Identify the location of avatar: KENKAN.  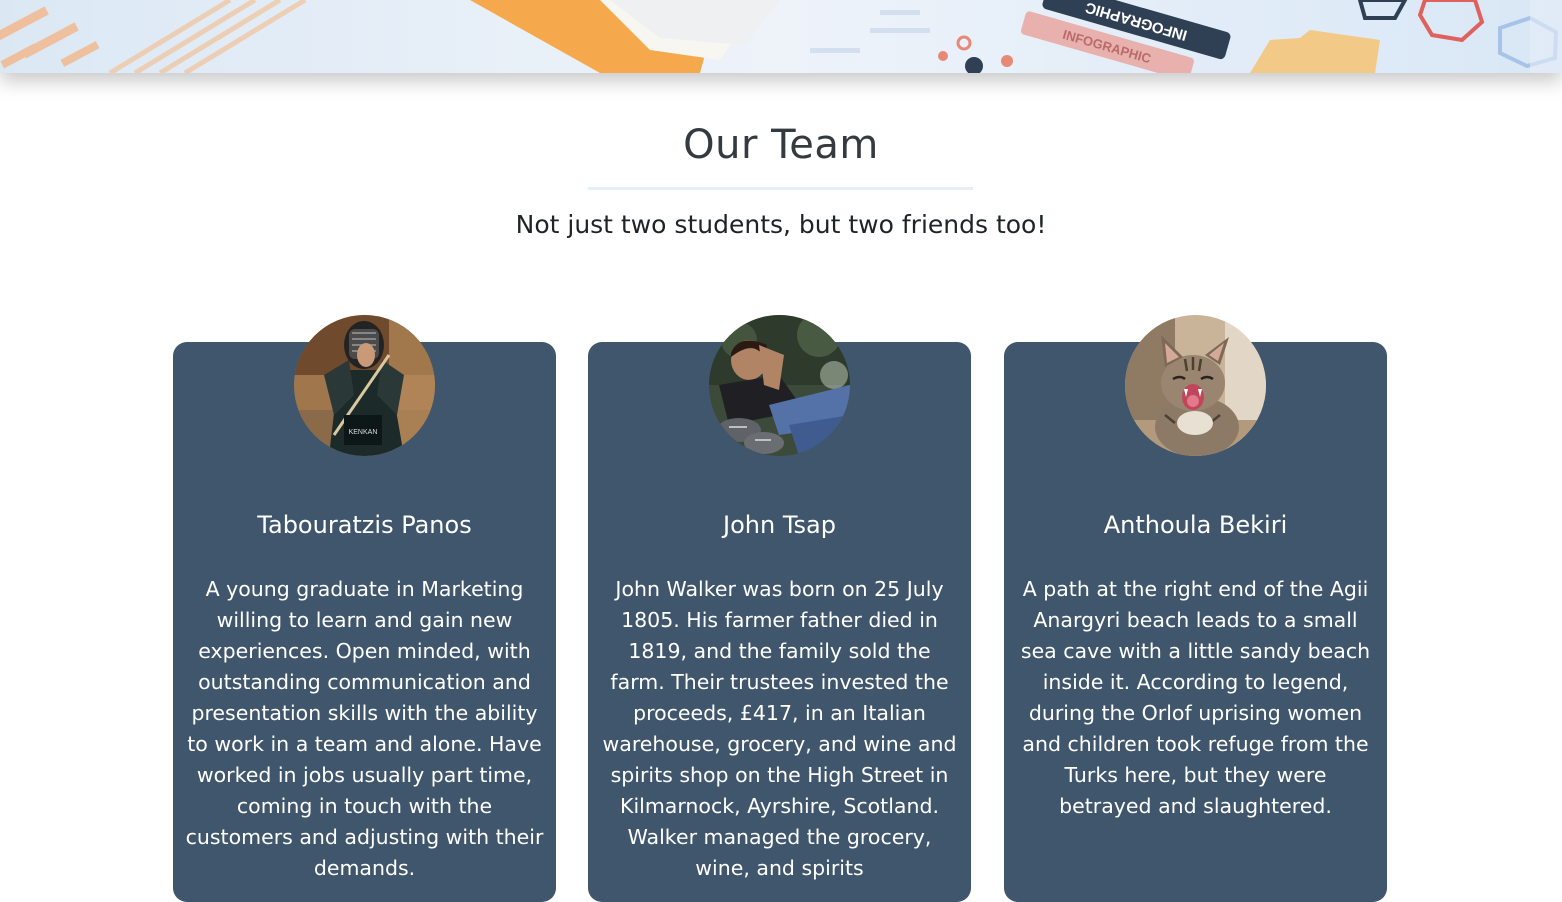
(364, 385).